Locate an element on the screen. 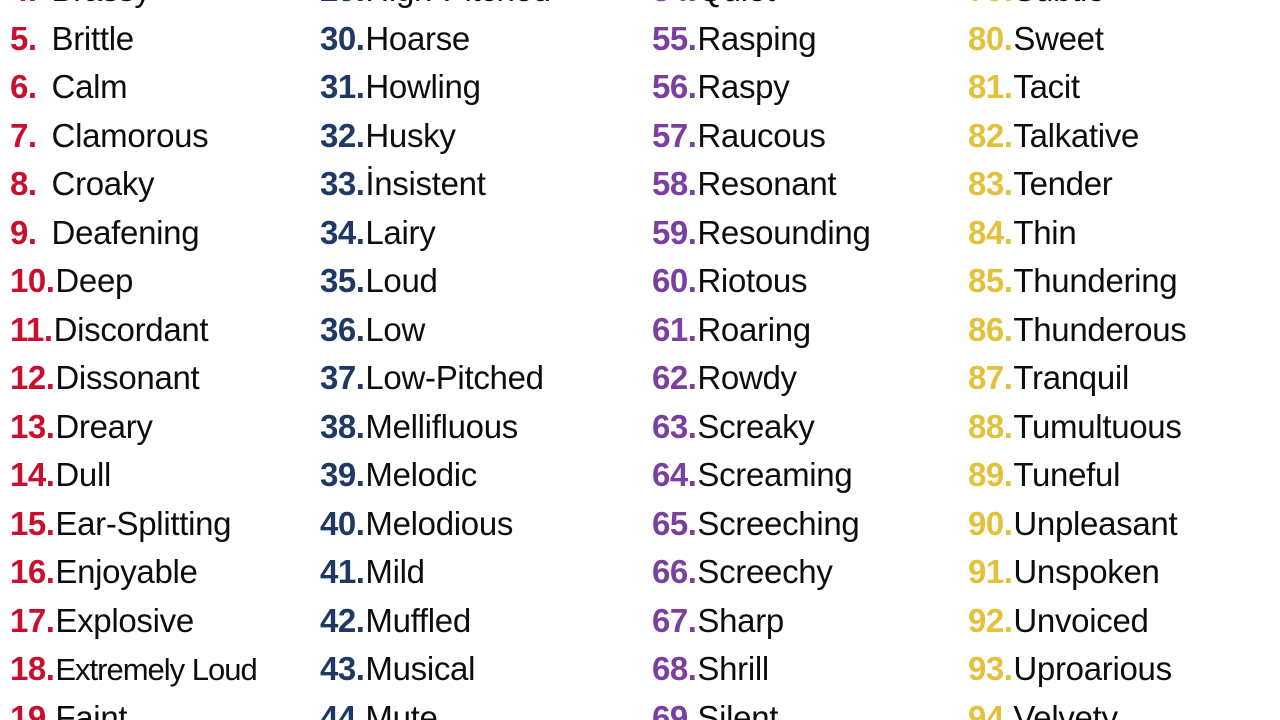 This screenshot has height=720, width=1280. word-list-item: 93. Uproarious is located at coordinates (1124, 669).